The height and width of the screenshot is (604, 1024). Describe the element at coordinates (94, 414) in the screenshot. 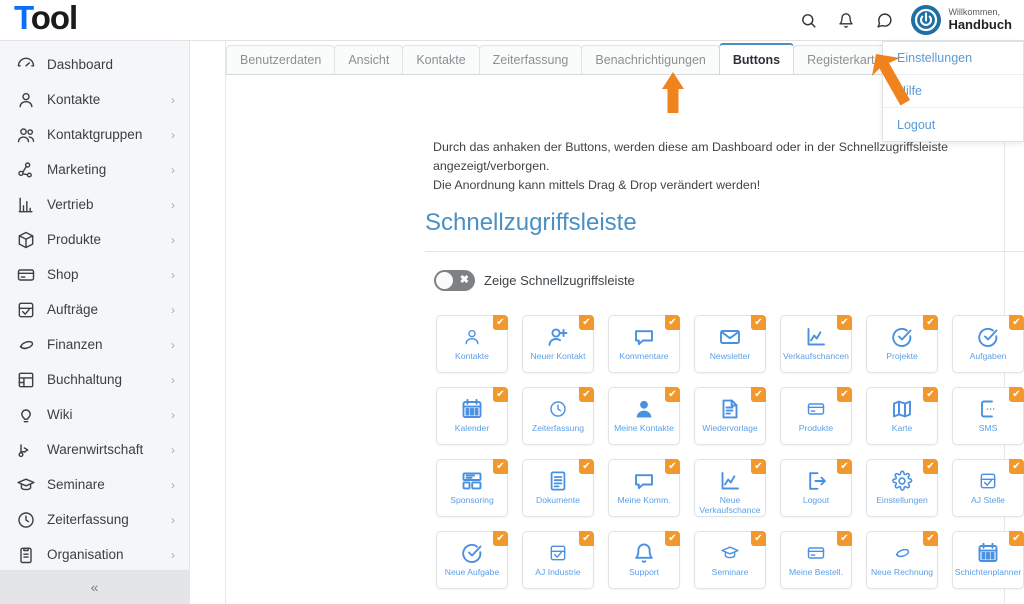

I see `sidebar-item-wiki: Wiki ›` at that location.